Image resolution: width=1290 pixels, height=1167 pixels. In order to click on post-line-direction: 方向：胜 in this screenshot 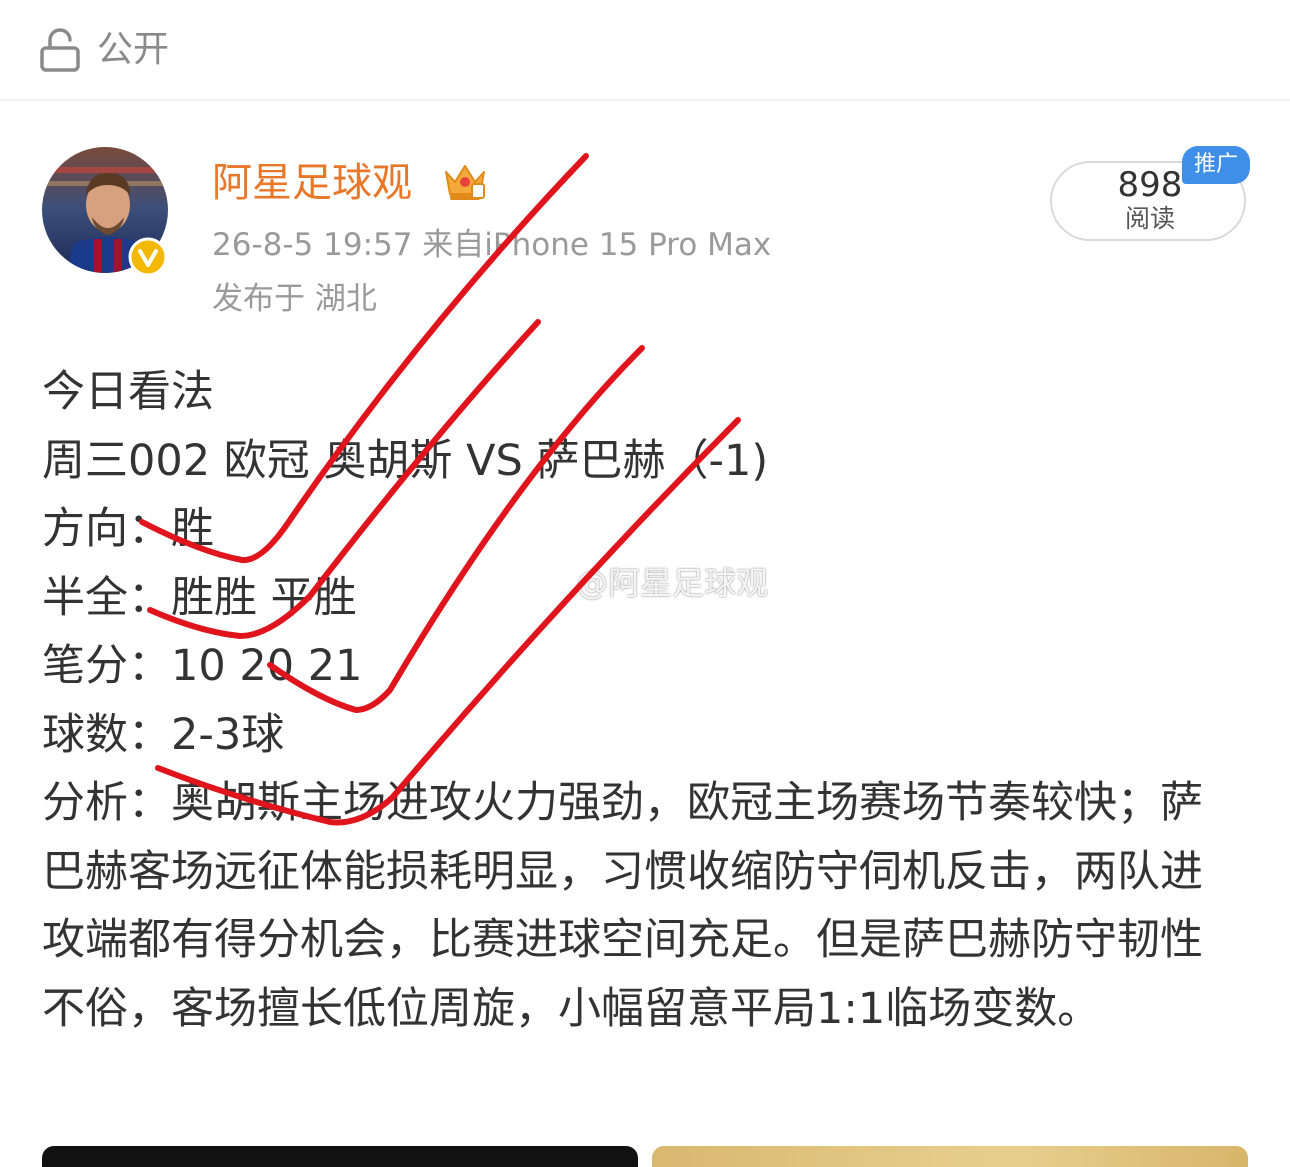, I will do `click(128, 529)`.